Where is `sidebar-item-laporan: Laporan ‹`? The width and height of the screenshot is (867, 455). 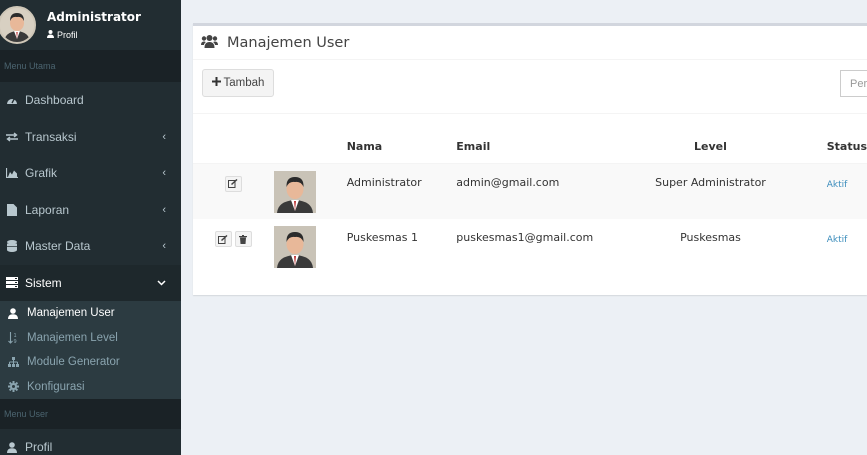 sidebar-item-laporan: Laporan ‹ is located at coordinates (90, 210).